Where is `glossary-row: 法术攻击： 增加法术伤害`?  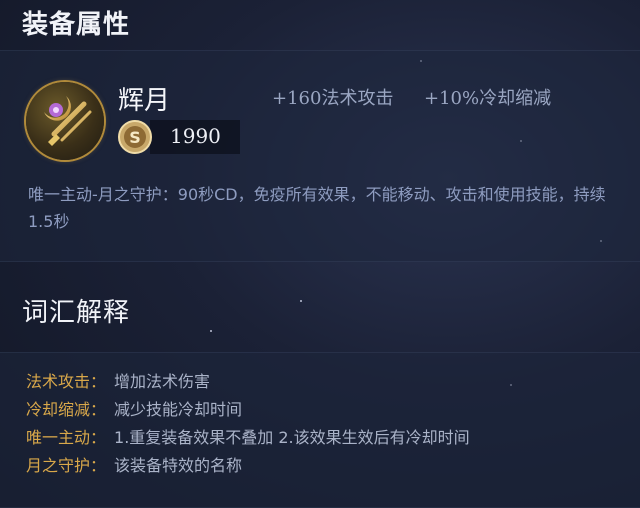 glossary-row: 法术攻击： 增加法术伤害 is located at coordinates (118, 382).